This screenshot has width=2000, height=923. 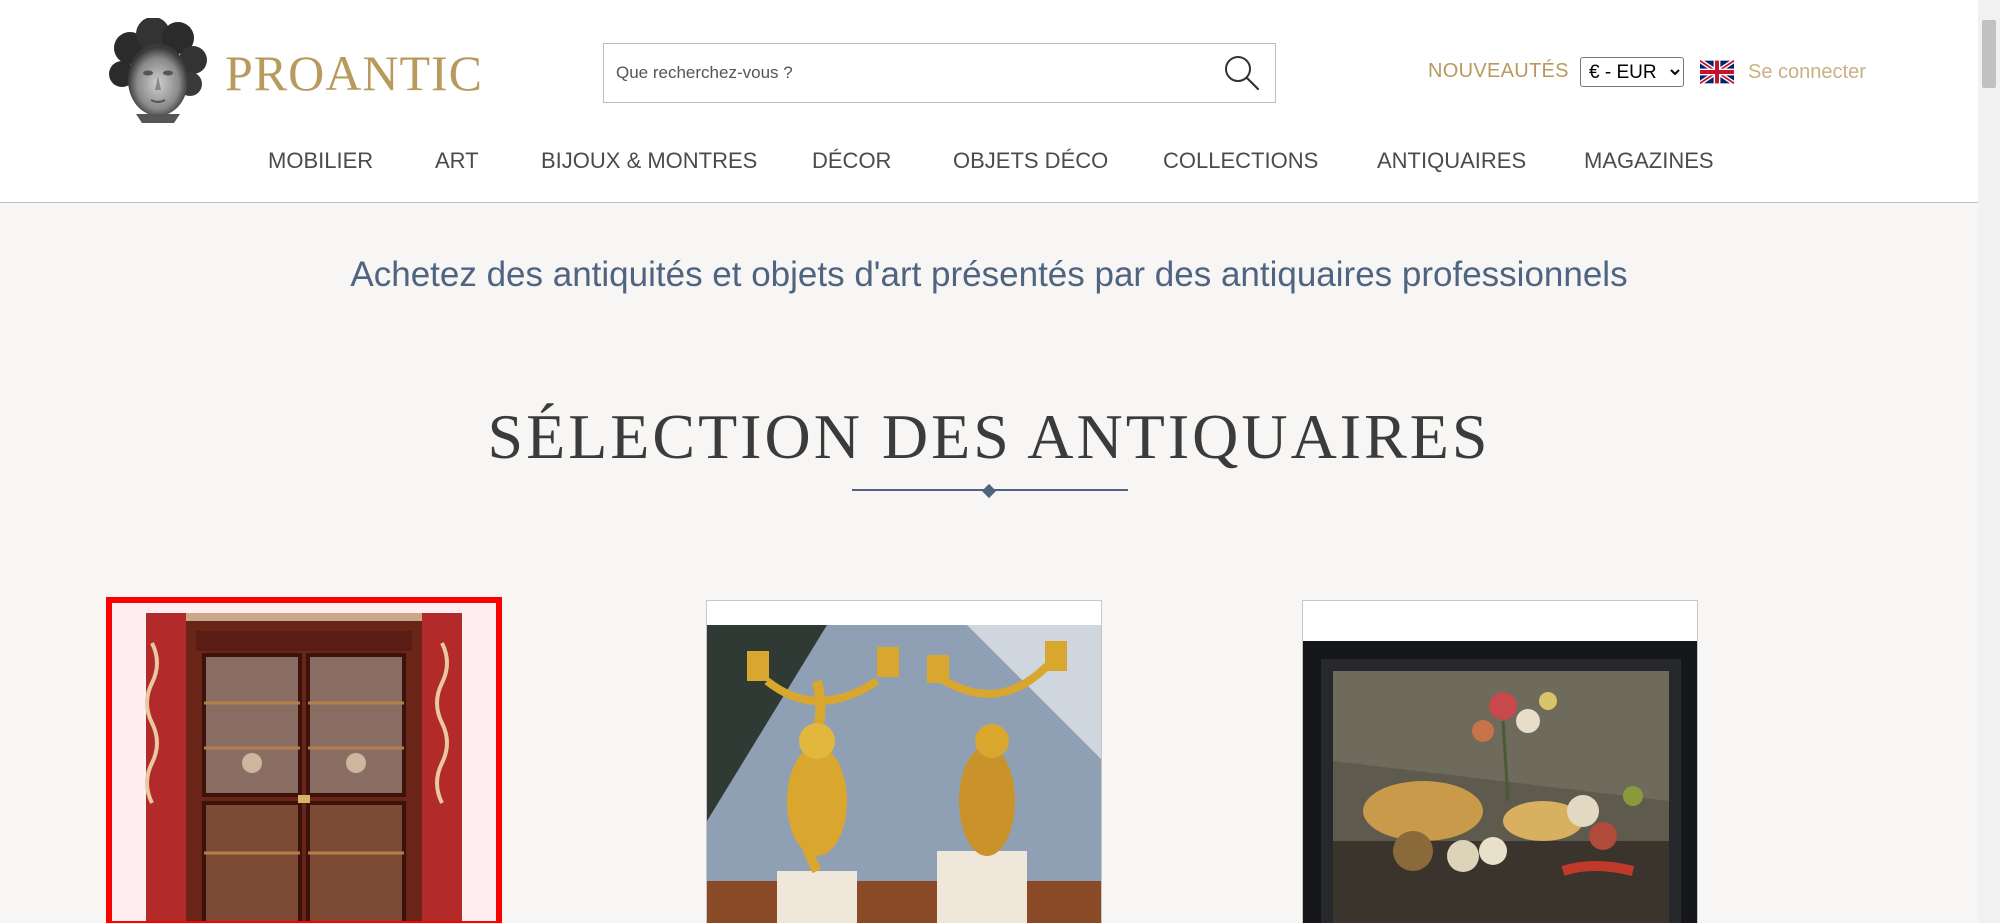 I want to click on gilt-bronze-candelabra-image, so click(x=904, y=762).